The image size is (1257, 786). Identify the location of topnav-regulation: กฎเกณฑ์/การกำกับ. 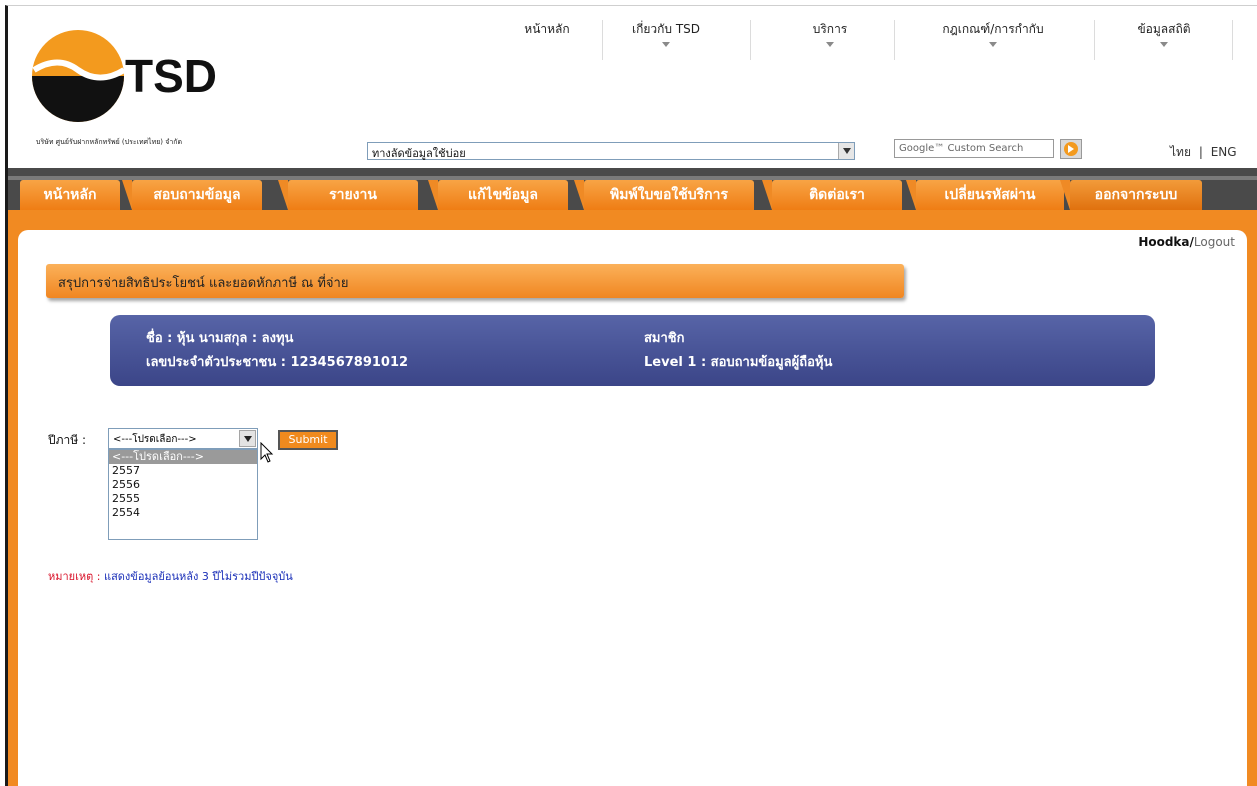
(993, 33).